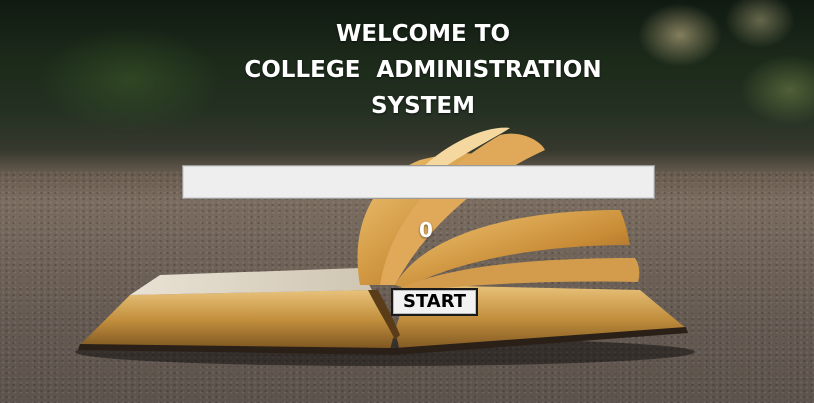 The width and height of the screenshot is (814, 403). Describe the element at coordinates (423, 106) in the screenshot. I see `title-line-3: SYSTEM` at that location.